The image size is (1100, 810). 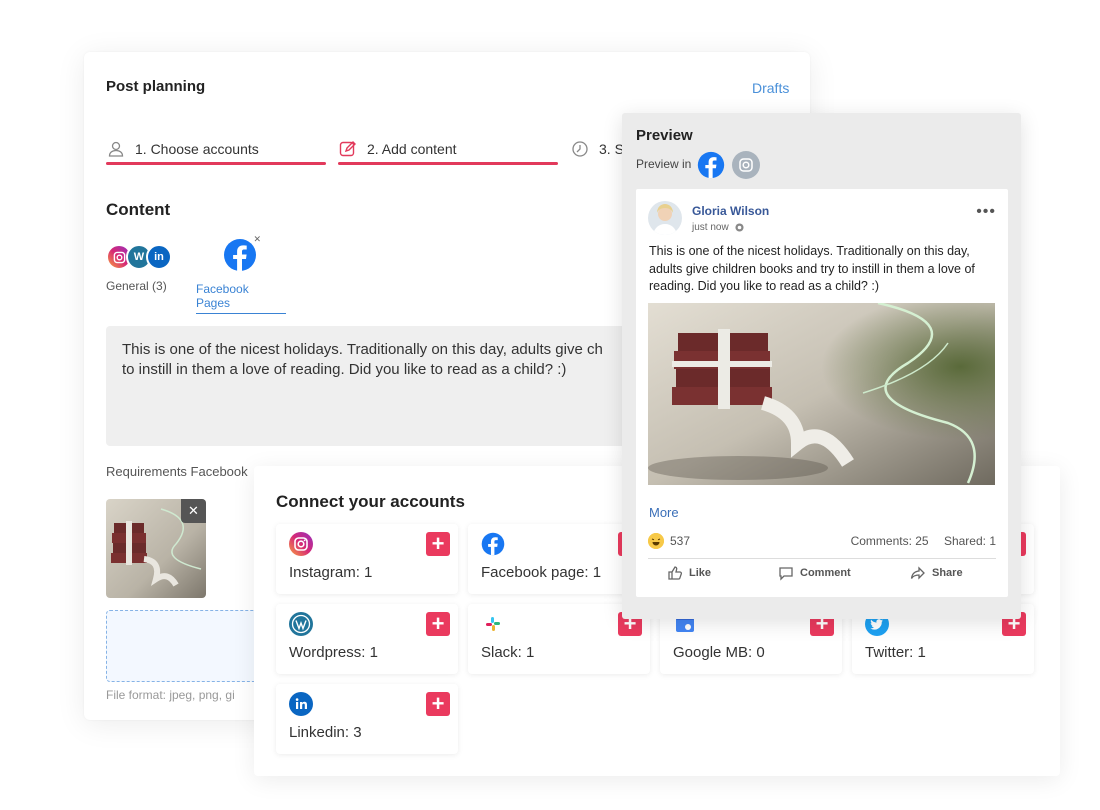 I want to click on more-options-icon: •••, so click(x=986, y=212).